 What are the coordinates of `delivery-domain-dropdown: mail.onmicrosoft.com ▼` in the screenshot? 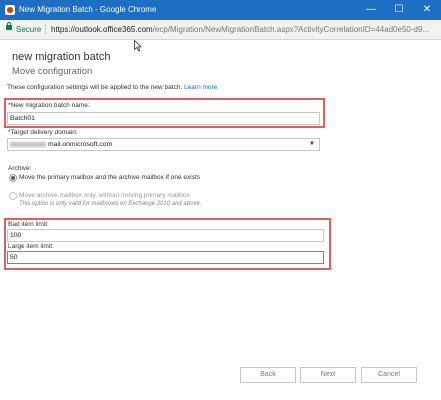 It's located at (163, 144).